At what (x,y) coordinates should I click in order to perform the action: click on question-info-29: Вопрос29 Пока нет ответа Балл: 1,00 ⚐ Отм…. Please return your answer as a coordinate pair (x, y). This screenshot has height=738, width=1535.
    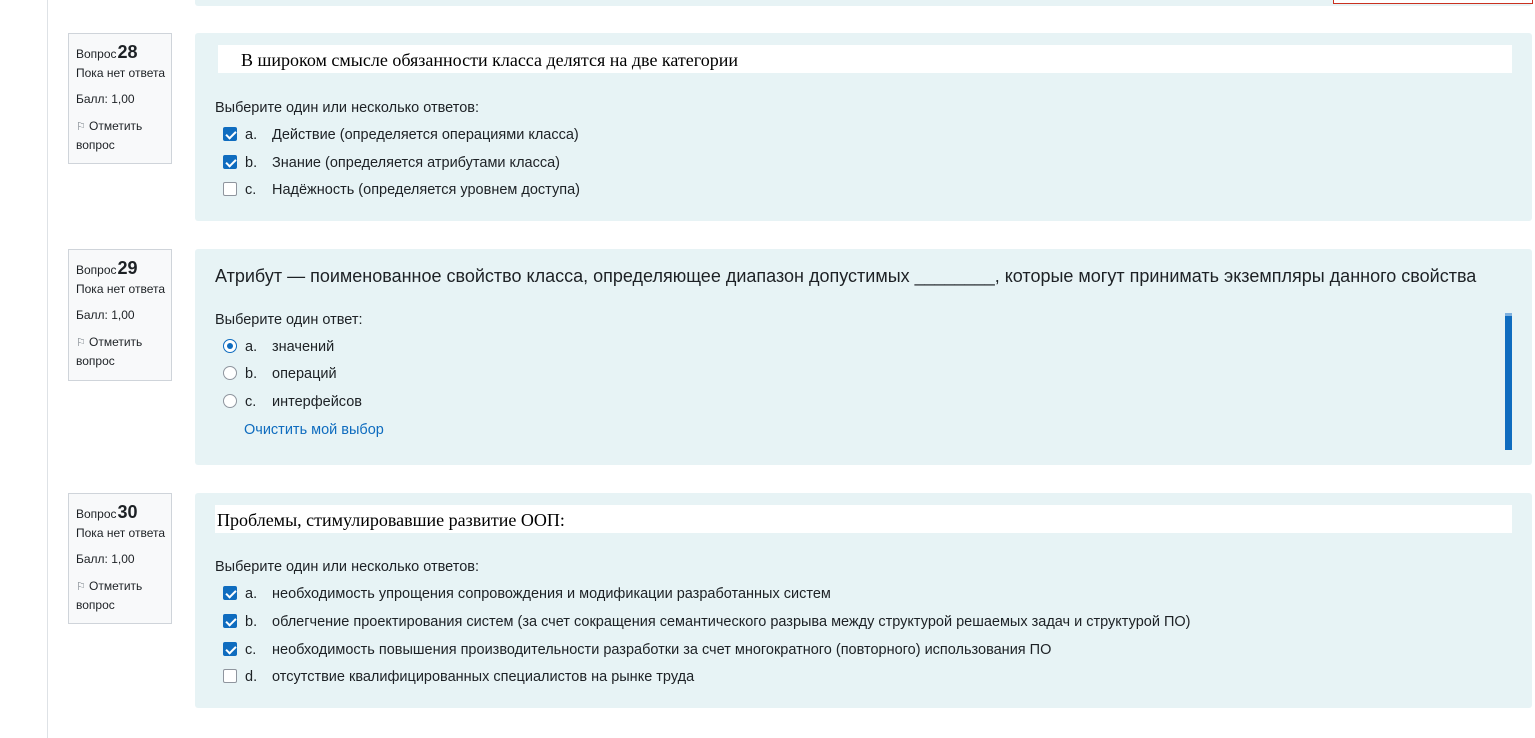
    Looking at the image, I should click on (120, 315).